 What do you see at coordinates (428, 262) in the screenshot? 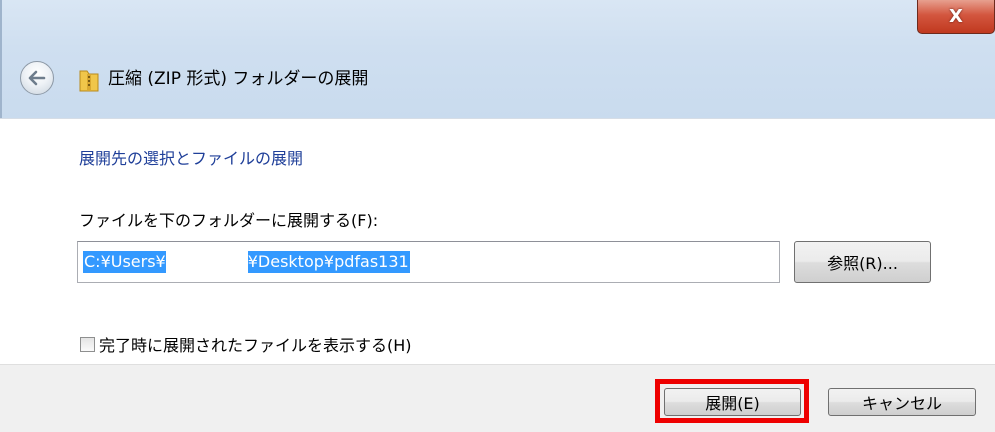
I see `destination-input: C:¥Users¥ ¥Desktop¥pdfas131` at bounding box center [428, 262].